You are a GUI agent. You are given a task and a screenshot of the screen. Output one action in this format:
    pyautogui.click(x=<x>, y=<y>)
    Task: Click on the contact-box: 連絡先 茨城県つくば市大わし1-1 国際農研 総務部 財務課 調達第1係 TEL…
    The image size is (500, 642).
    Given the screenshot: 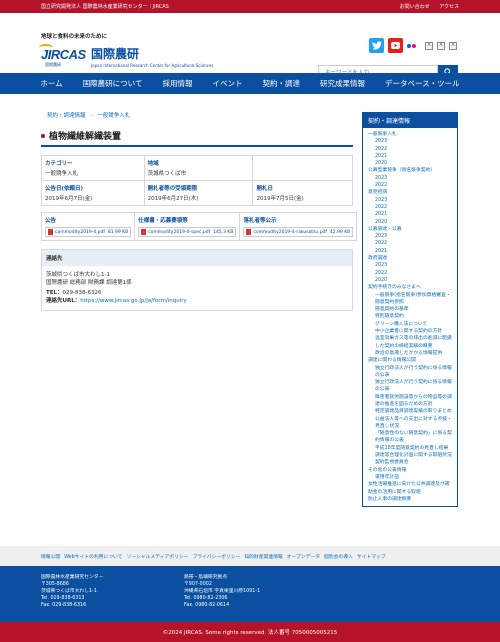 What is the action you would take?
    pyautogui.click(x=197, y=280)
    